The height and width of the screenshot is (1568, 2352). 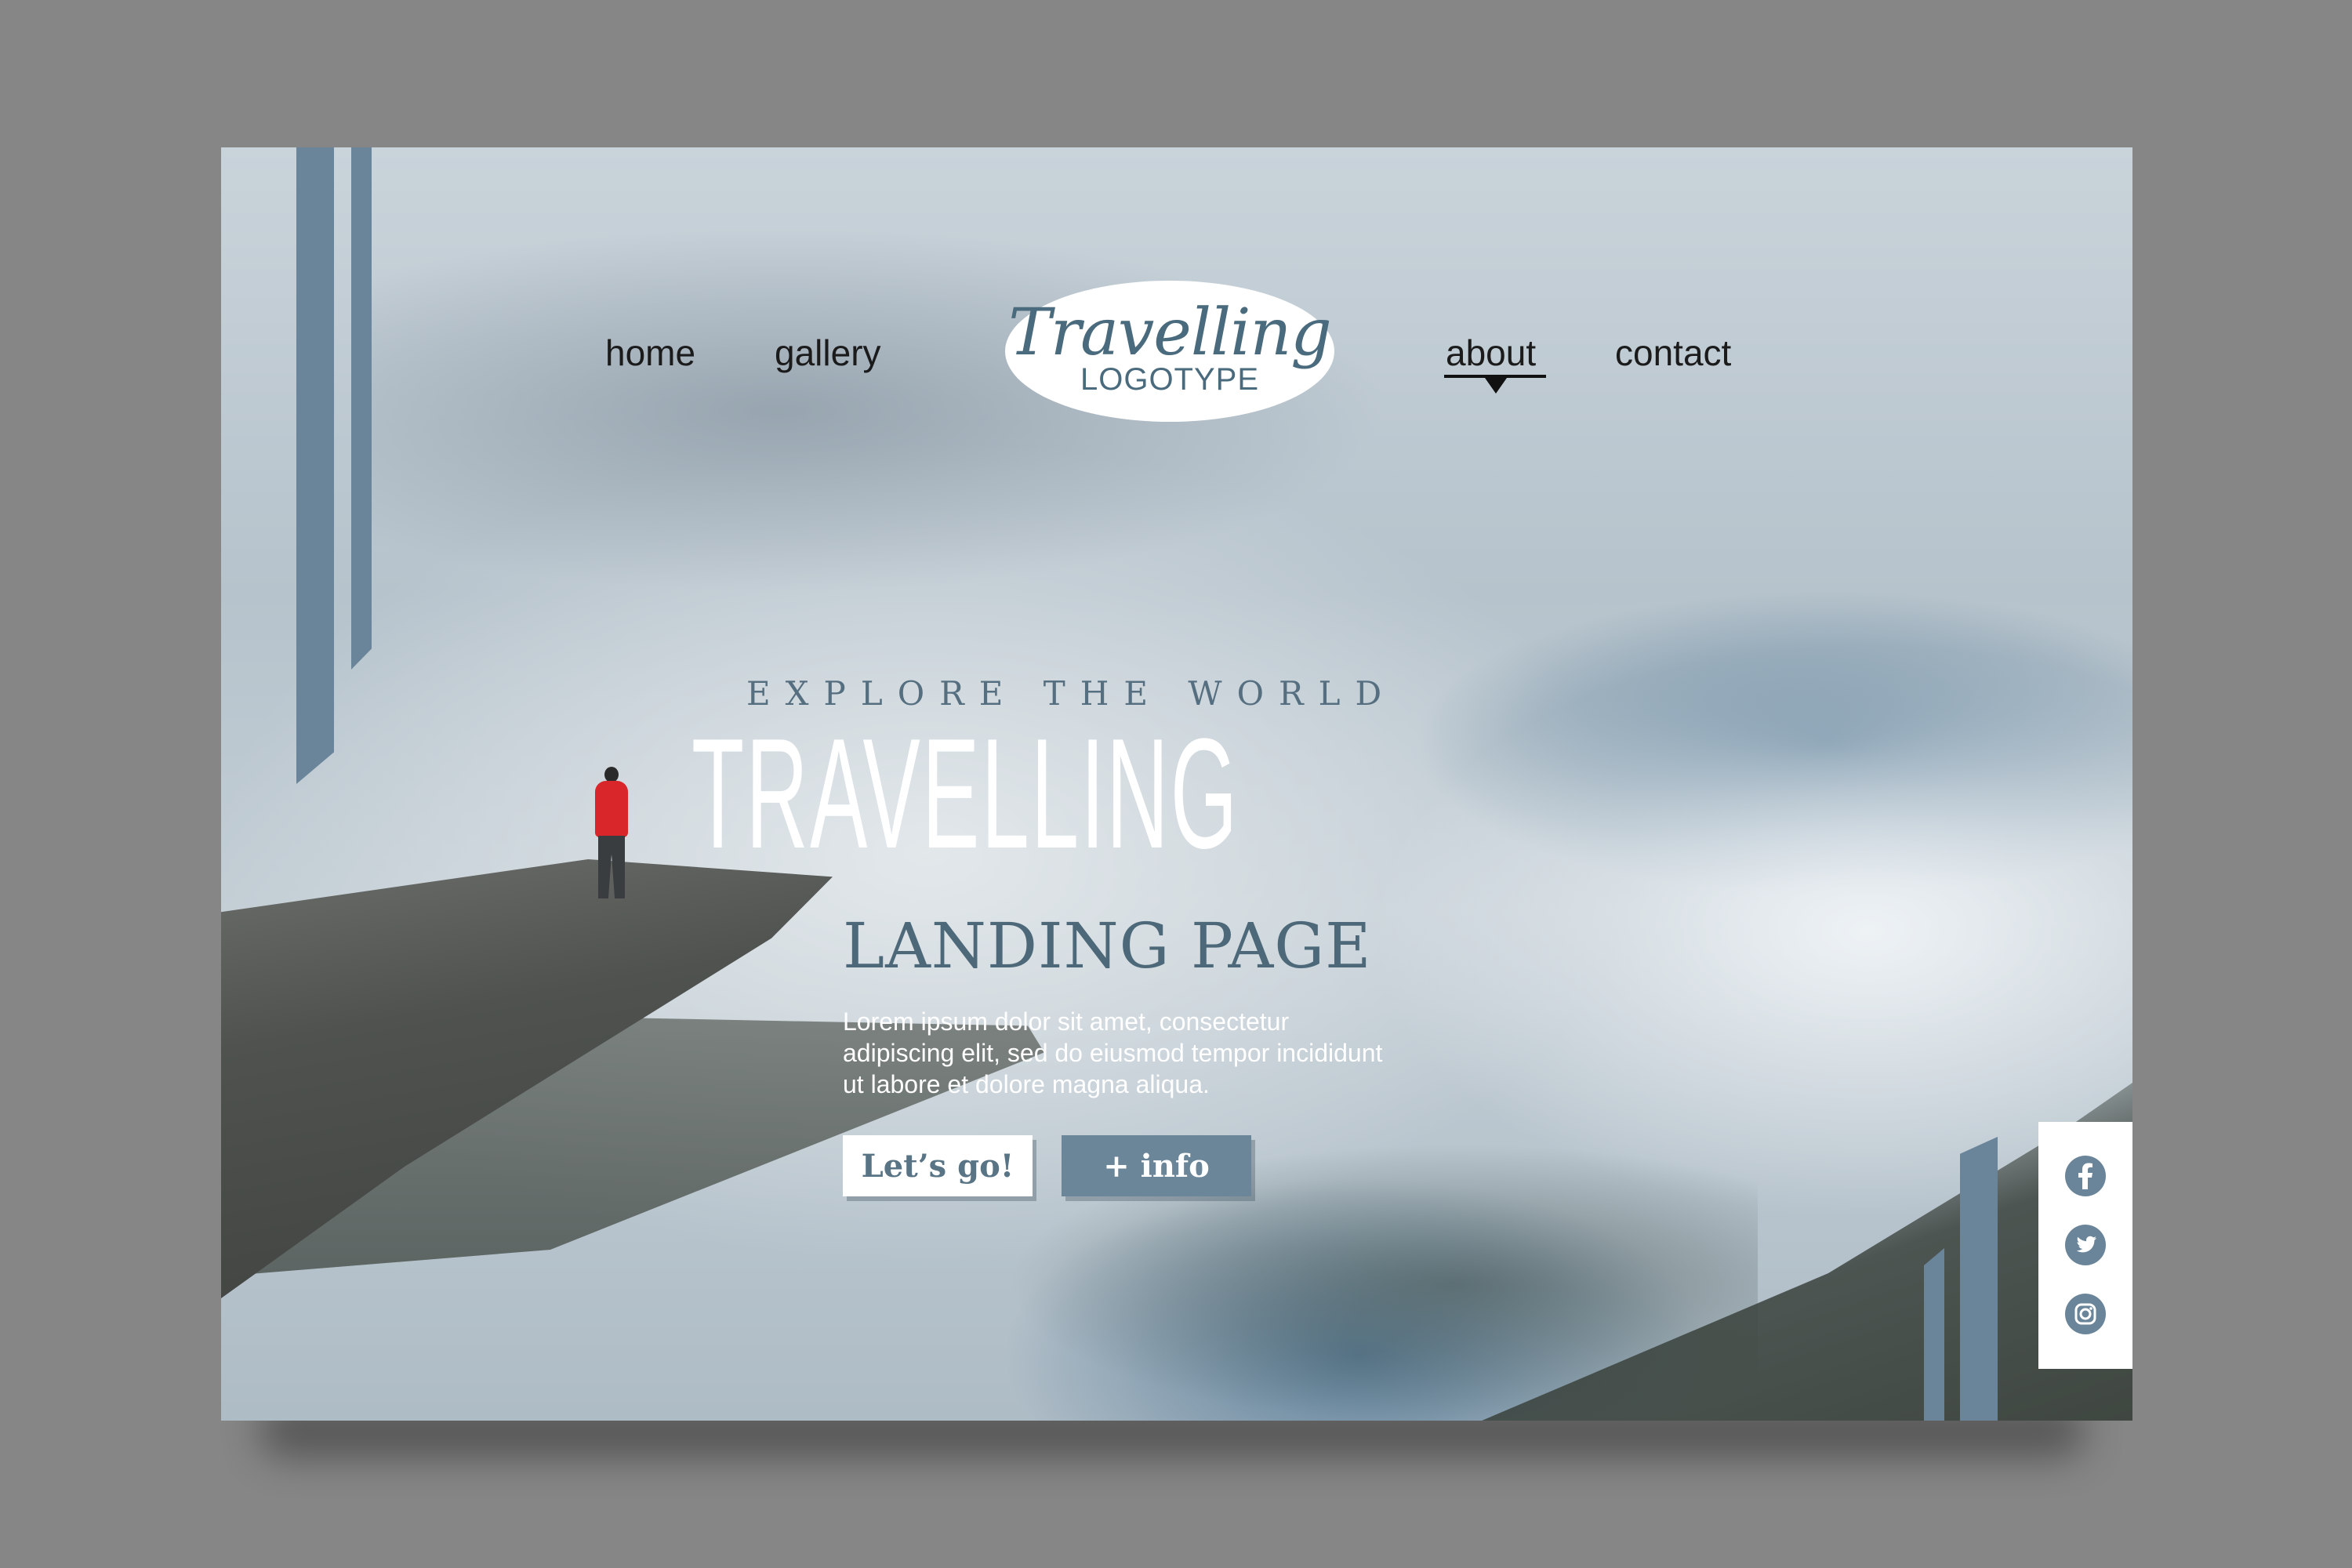 What do you see at coordinates (361, 408) in the screenshot?
I see `left-stripe-narrow` at bounding box center [361, 408].